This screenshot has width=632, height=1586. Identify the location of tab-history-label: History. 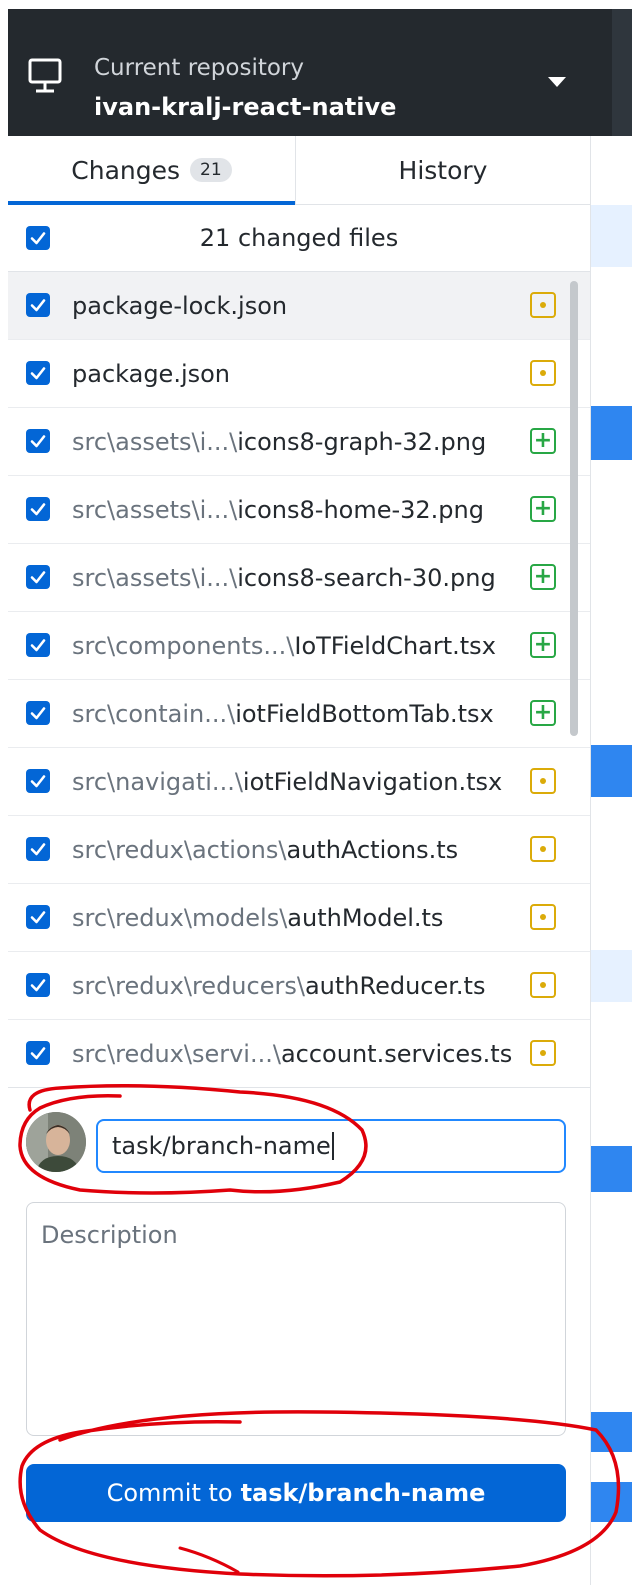
(443, 170).